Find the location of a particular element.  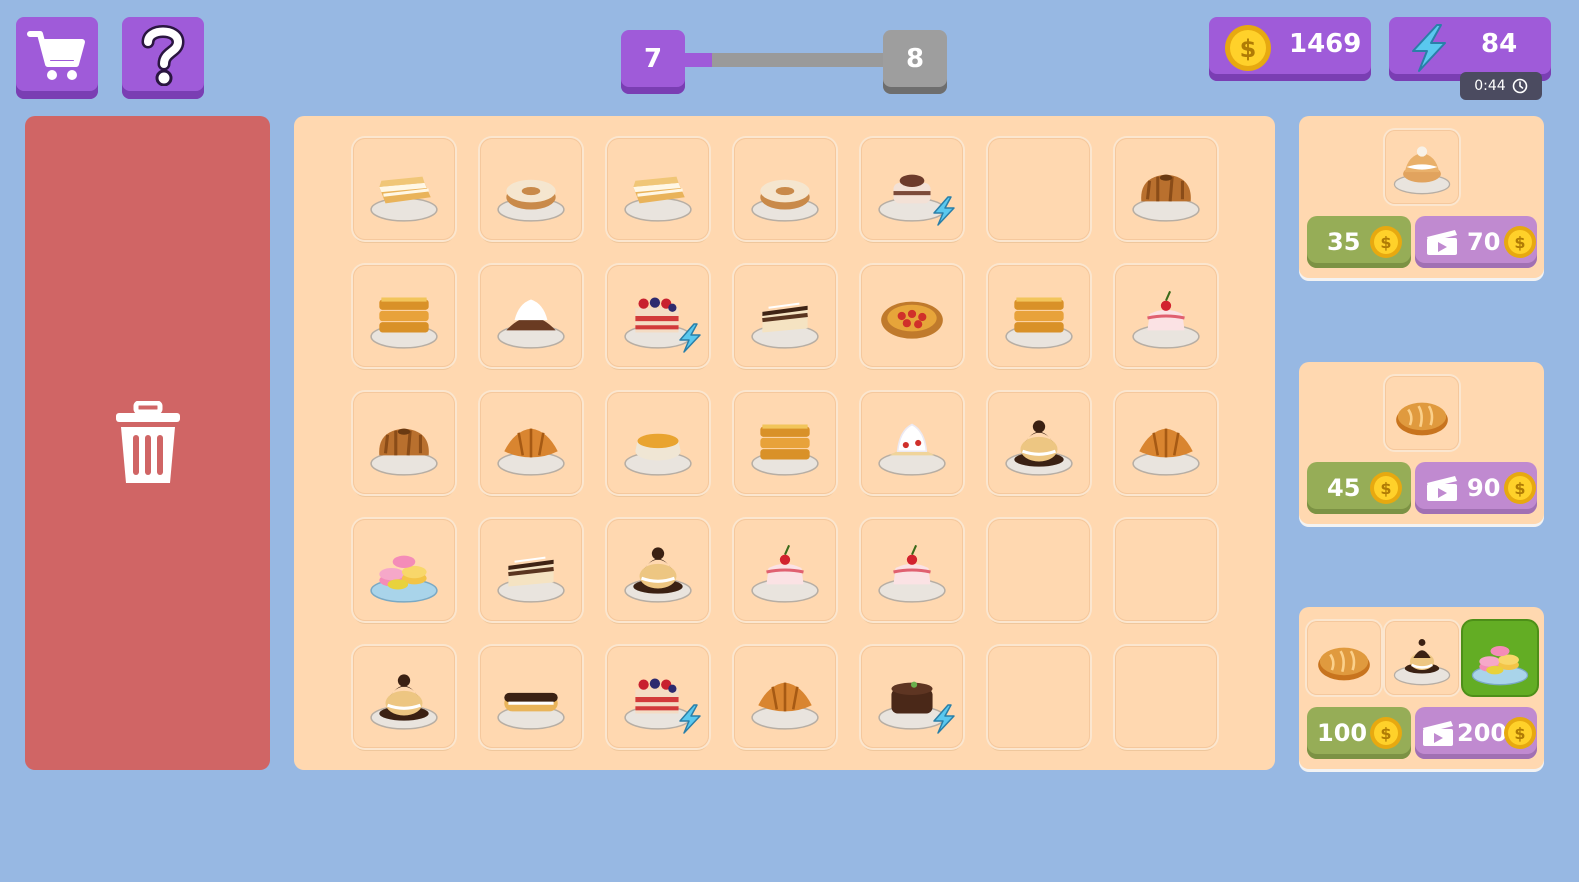

buy-order-button: 100 $ is located at coordinates (1359, 733).